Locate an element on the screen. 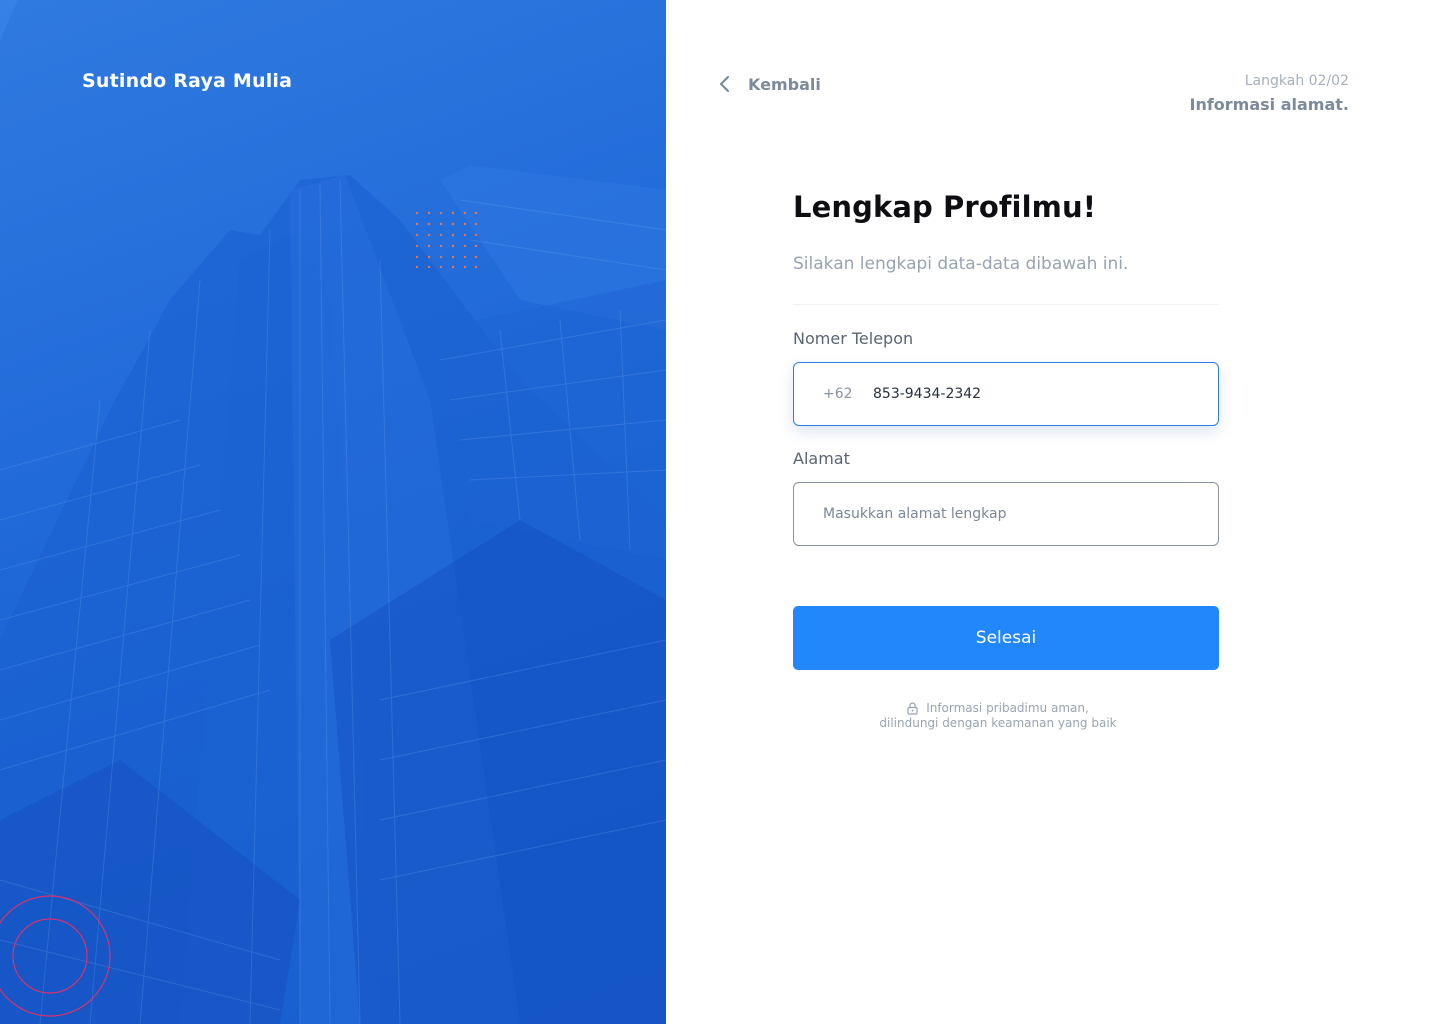 The height and width of the screenshot is (1024, 1440). phone-field: +62 is located at coordinates (1006, 394).